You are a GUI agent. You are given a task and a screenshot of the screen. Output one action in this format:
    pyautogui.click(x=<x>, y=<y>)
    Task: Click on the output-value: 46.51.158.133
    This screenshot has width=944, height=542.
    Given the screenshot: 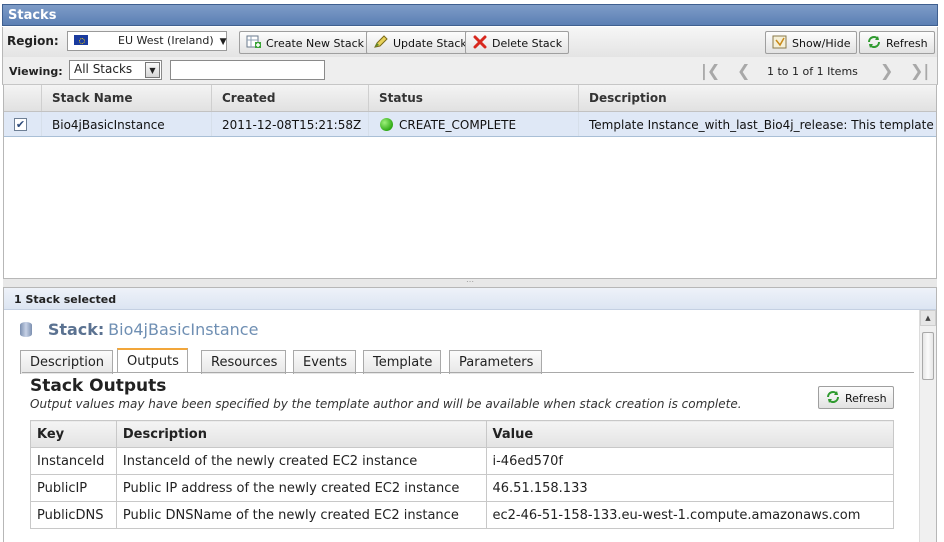 What is the action you would take?
    pyautogui.click(x=689, y=488)
    